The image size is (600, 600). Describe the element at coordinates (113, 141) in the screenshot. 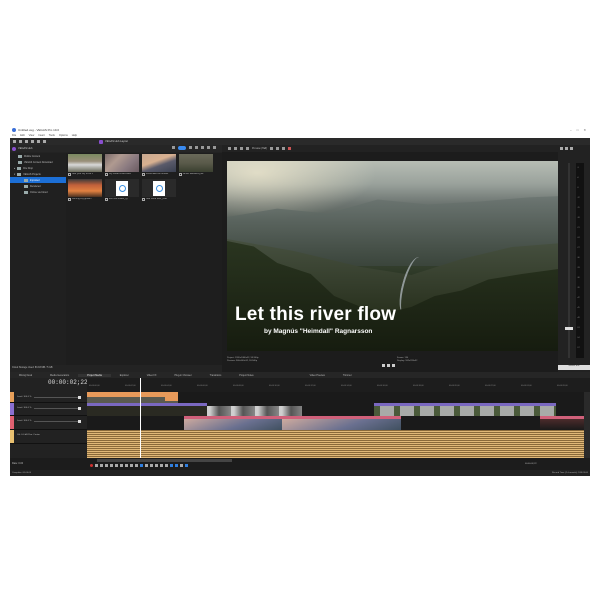

I see `layout-selector: VEGAS Hub Layout` at that location.